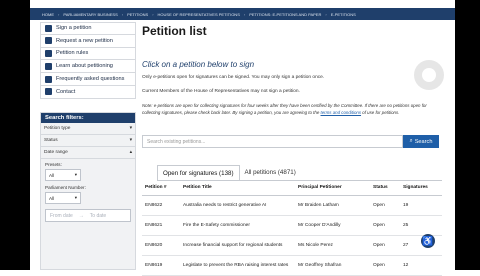  What do you see at coordinates (385, 188) in the screenshot?
I see `column-header: Status` at bounding box center [385, 188].